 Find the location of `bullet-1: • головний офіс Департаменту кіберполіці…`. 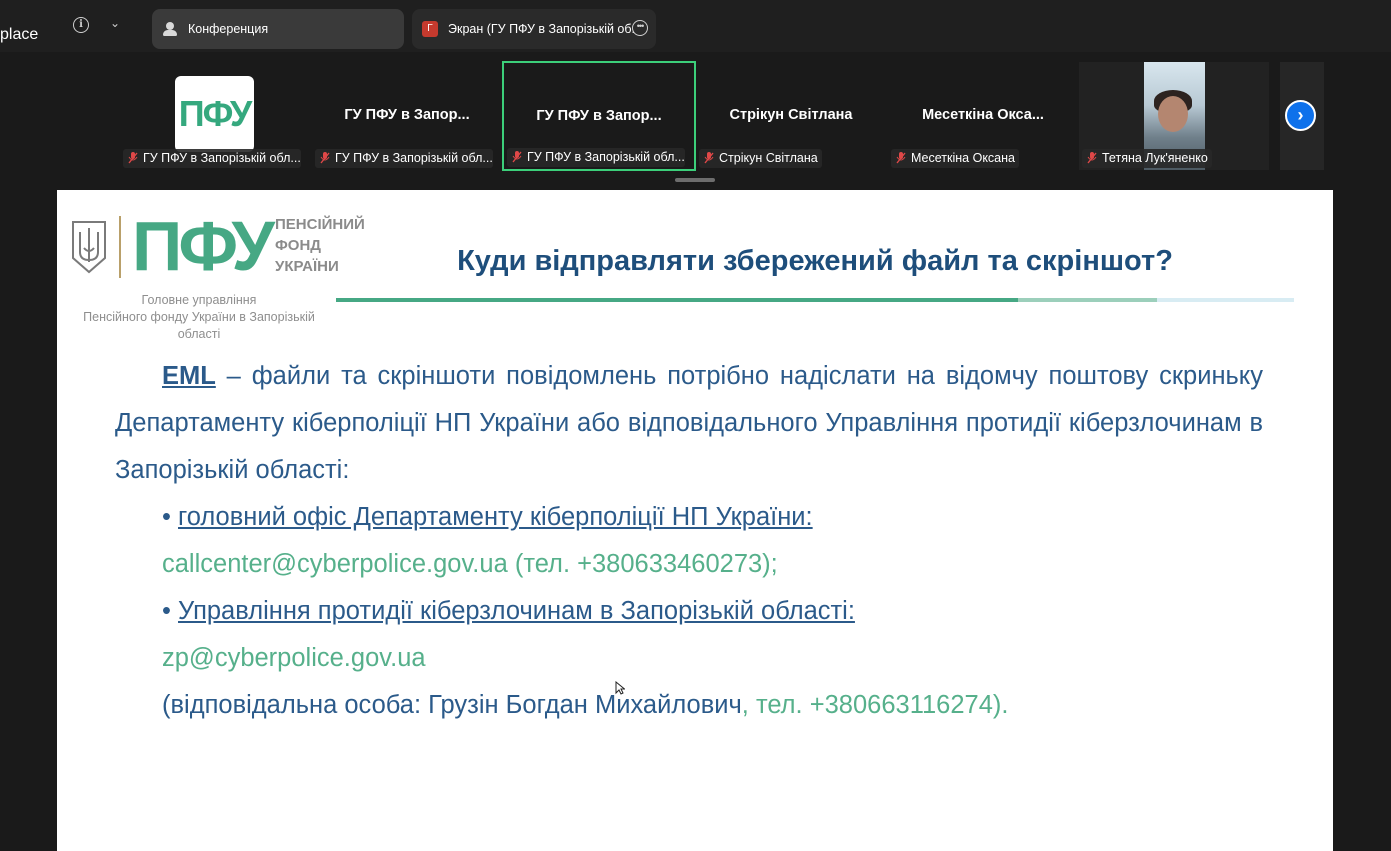

bullet-1: • головний офіс Департаменту кіберполіці… is located at coordinates (487, 517).